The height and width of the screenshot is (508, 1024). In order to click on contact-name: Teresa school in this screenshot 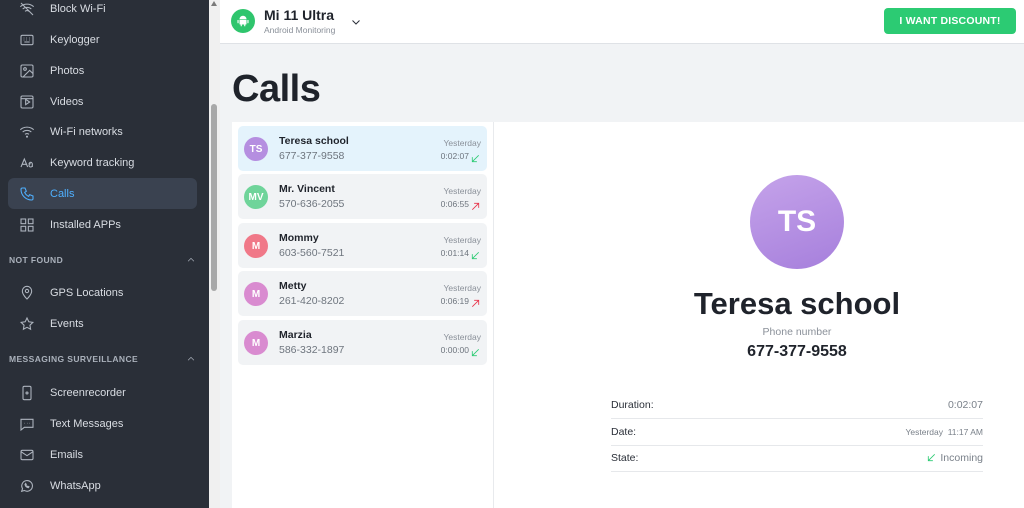, I will do `click(797, 303)`.